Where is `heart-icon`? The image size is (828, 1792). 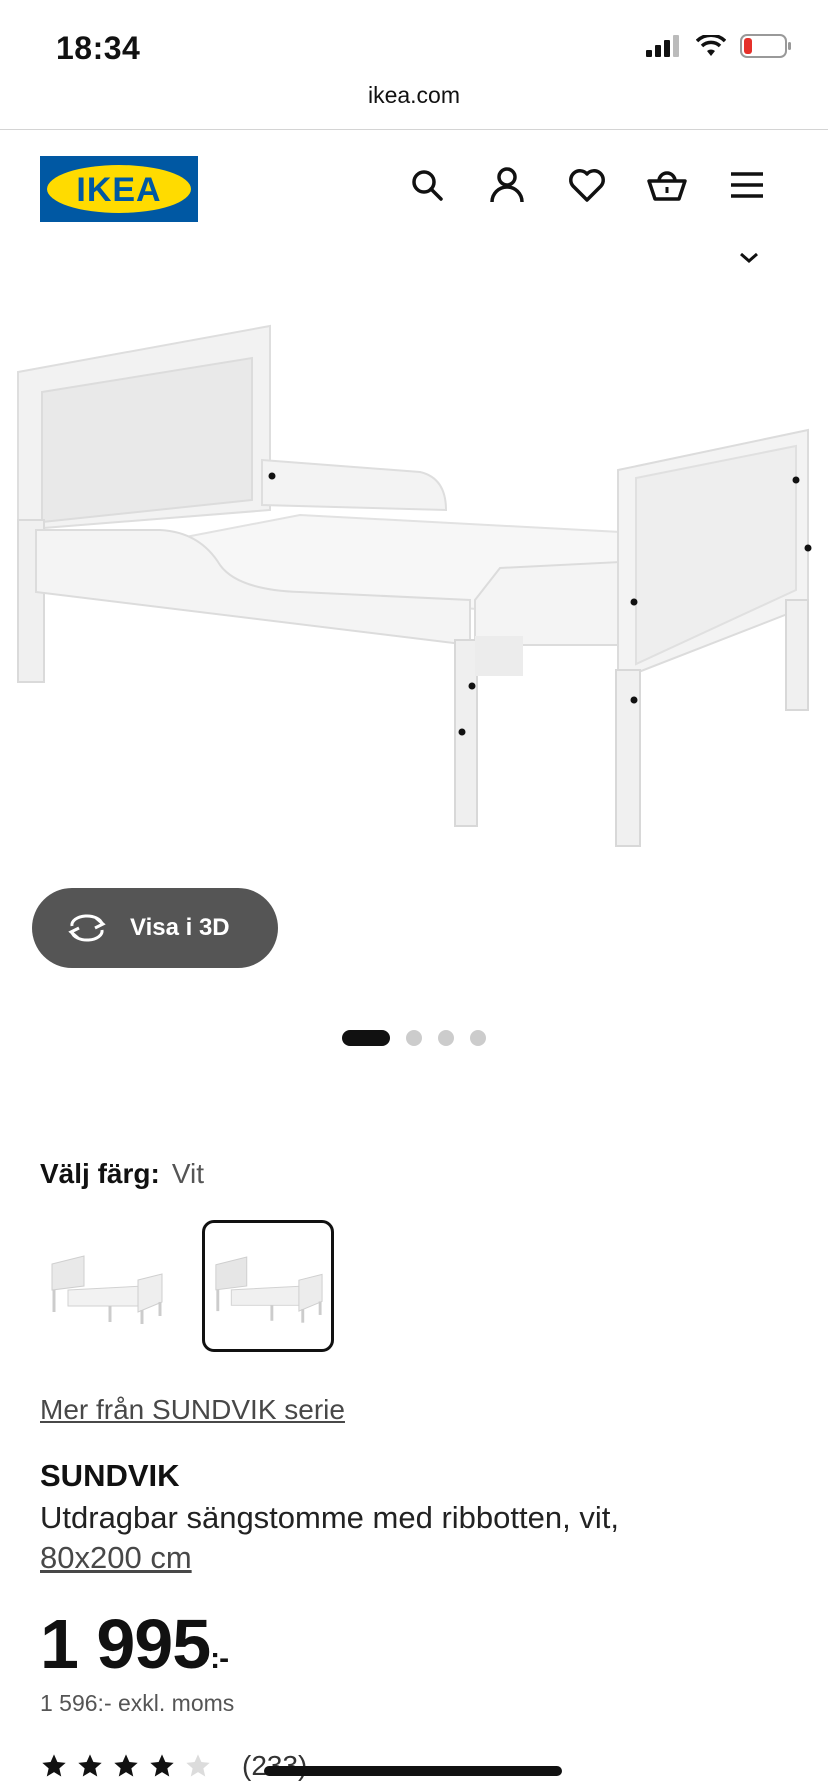
heart-icon is located at coordinates (587, 185).